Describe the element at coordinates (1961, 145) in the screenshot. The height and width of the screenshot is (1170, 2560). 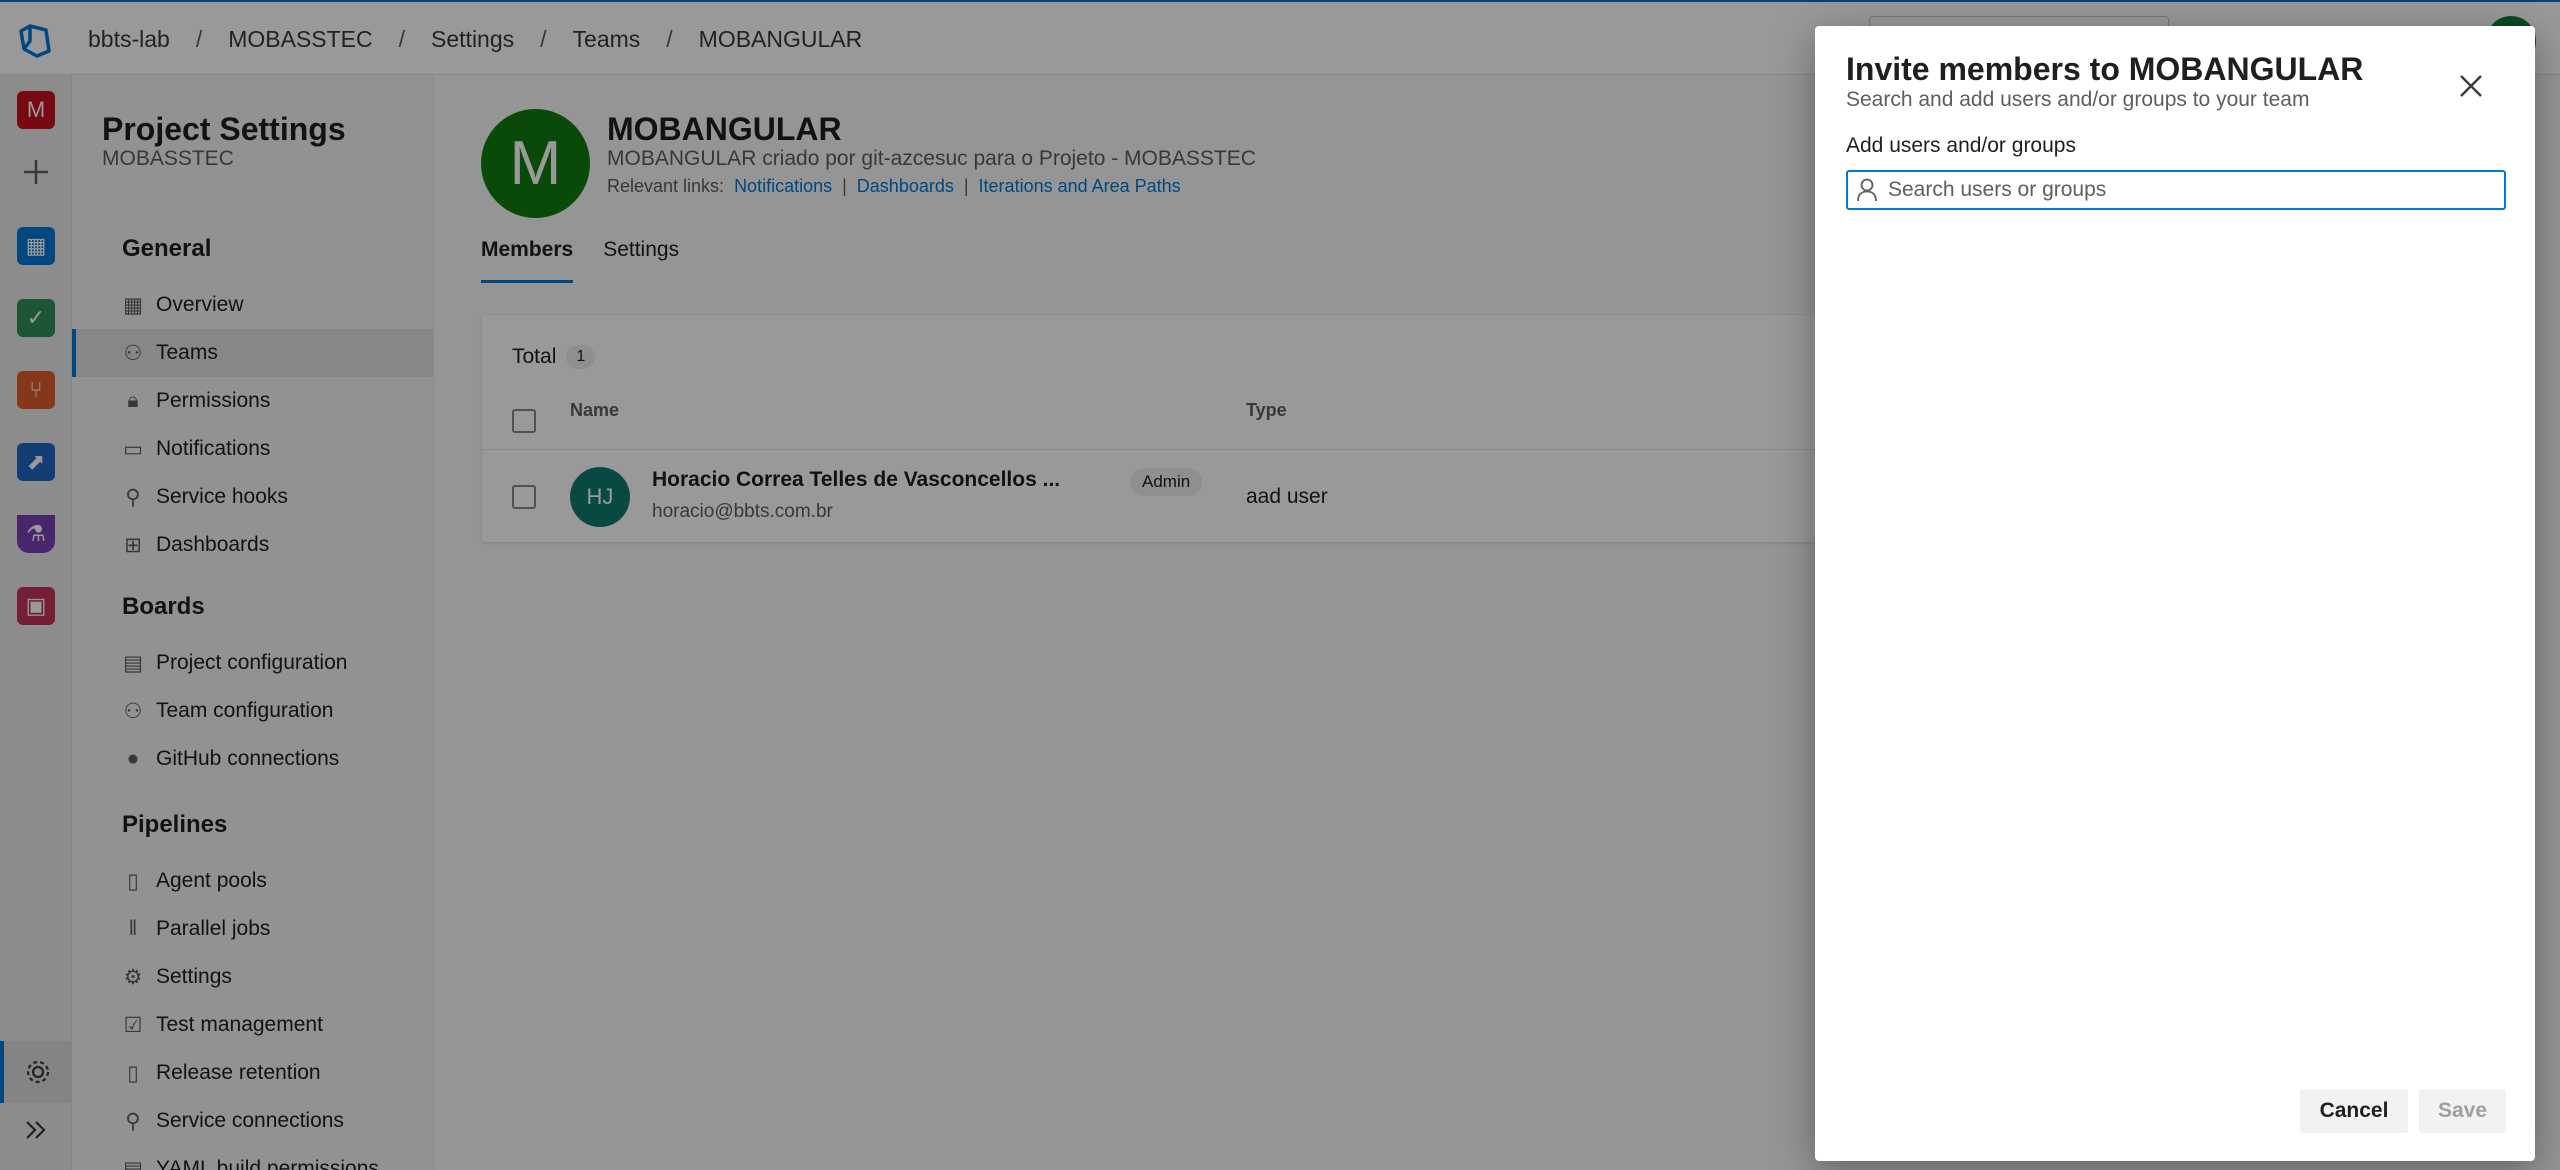
I see `field-label: Add users and/or groups` at that location.